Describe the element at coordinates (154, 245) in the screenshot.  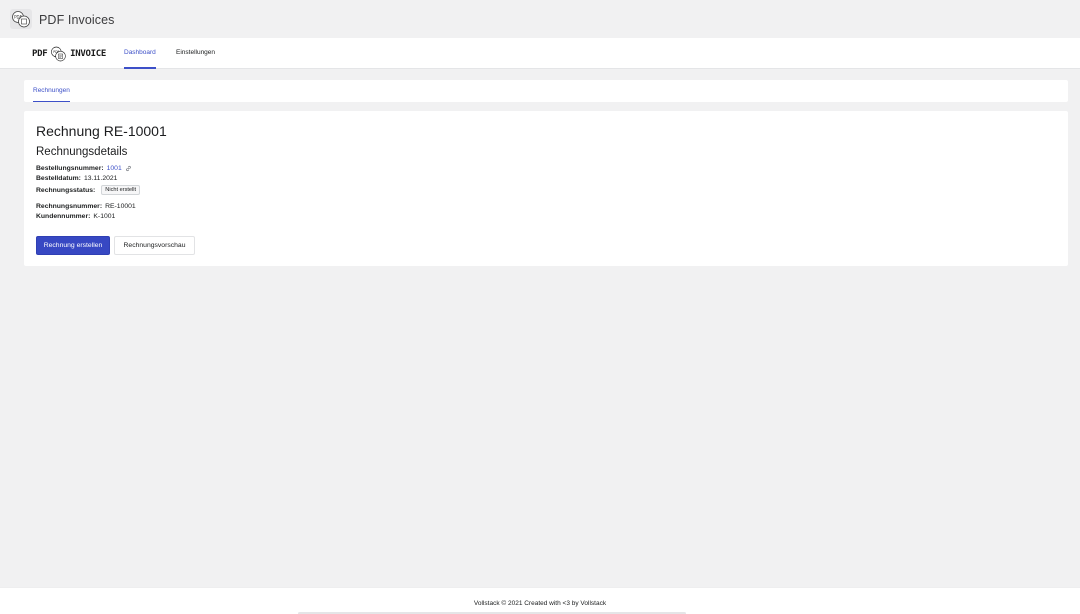
I see `invoice-preview-button: Rechnungsvorschau` at that location.